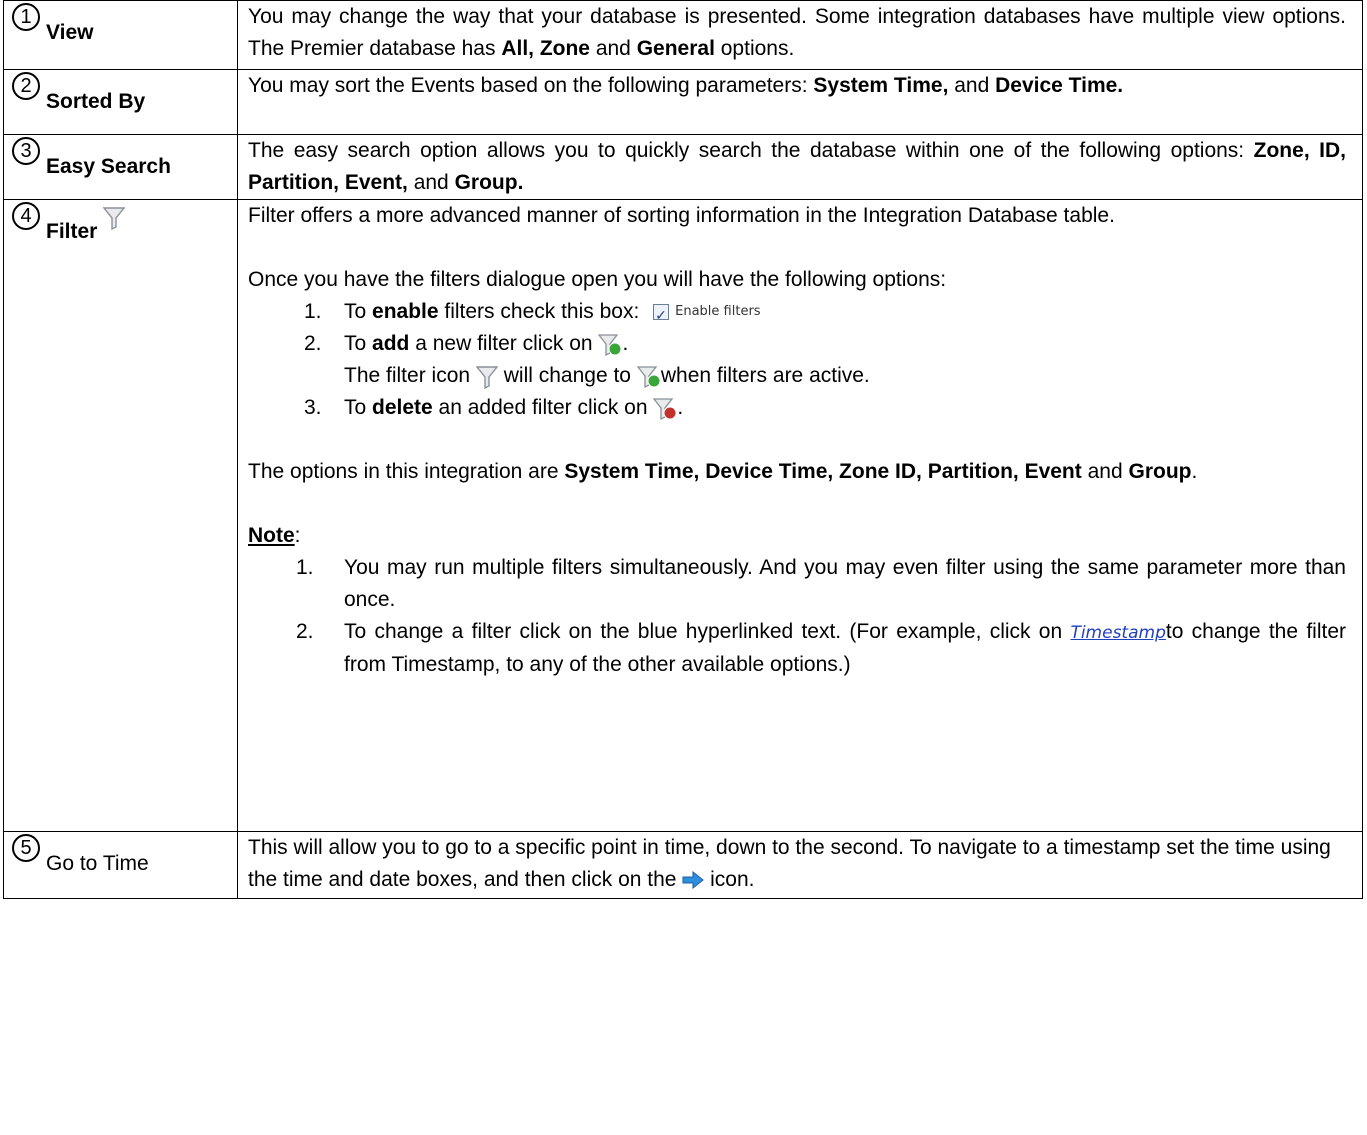  I want to click on row-label-go-to-time: 5 Go to Time, so click(120, 865).